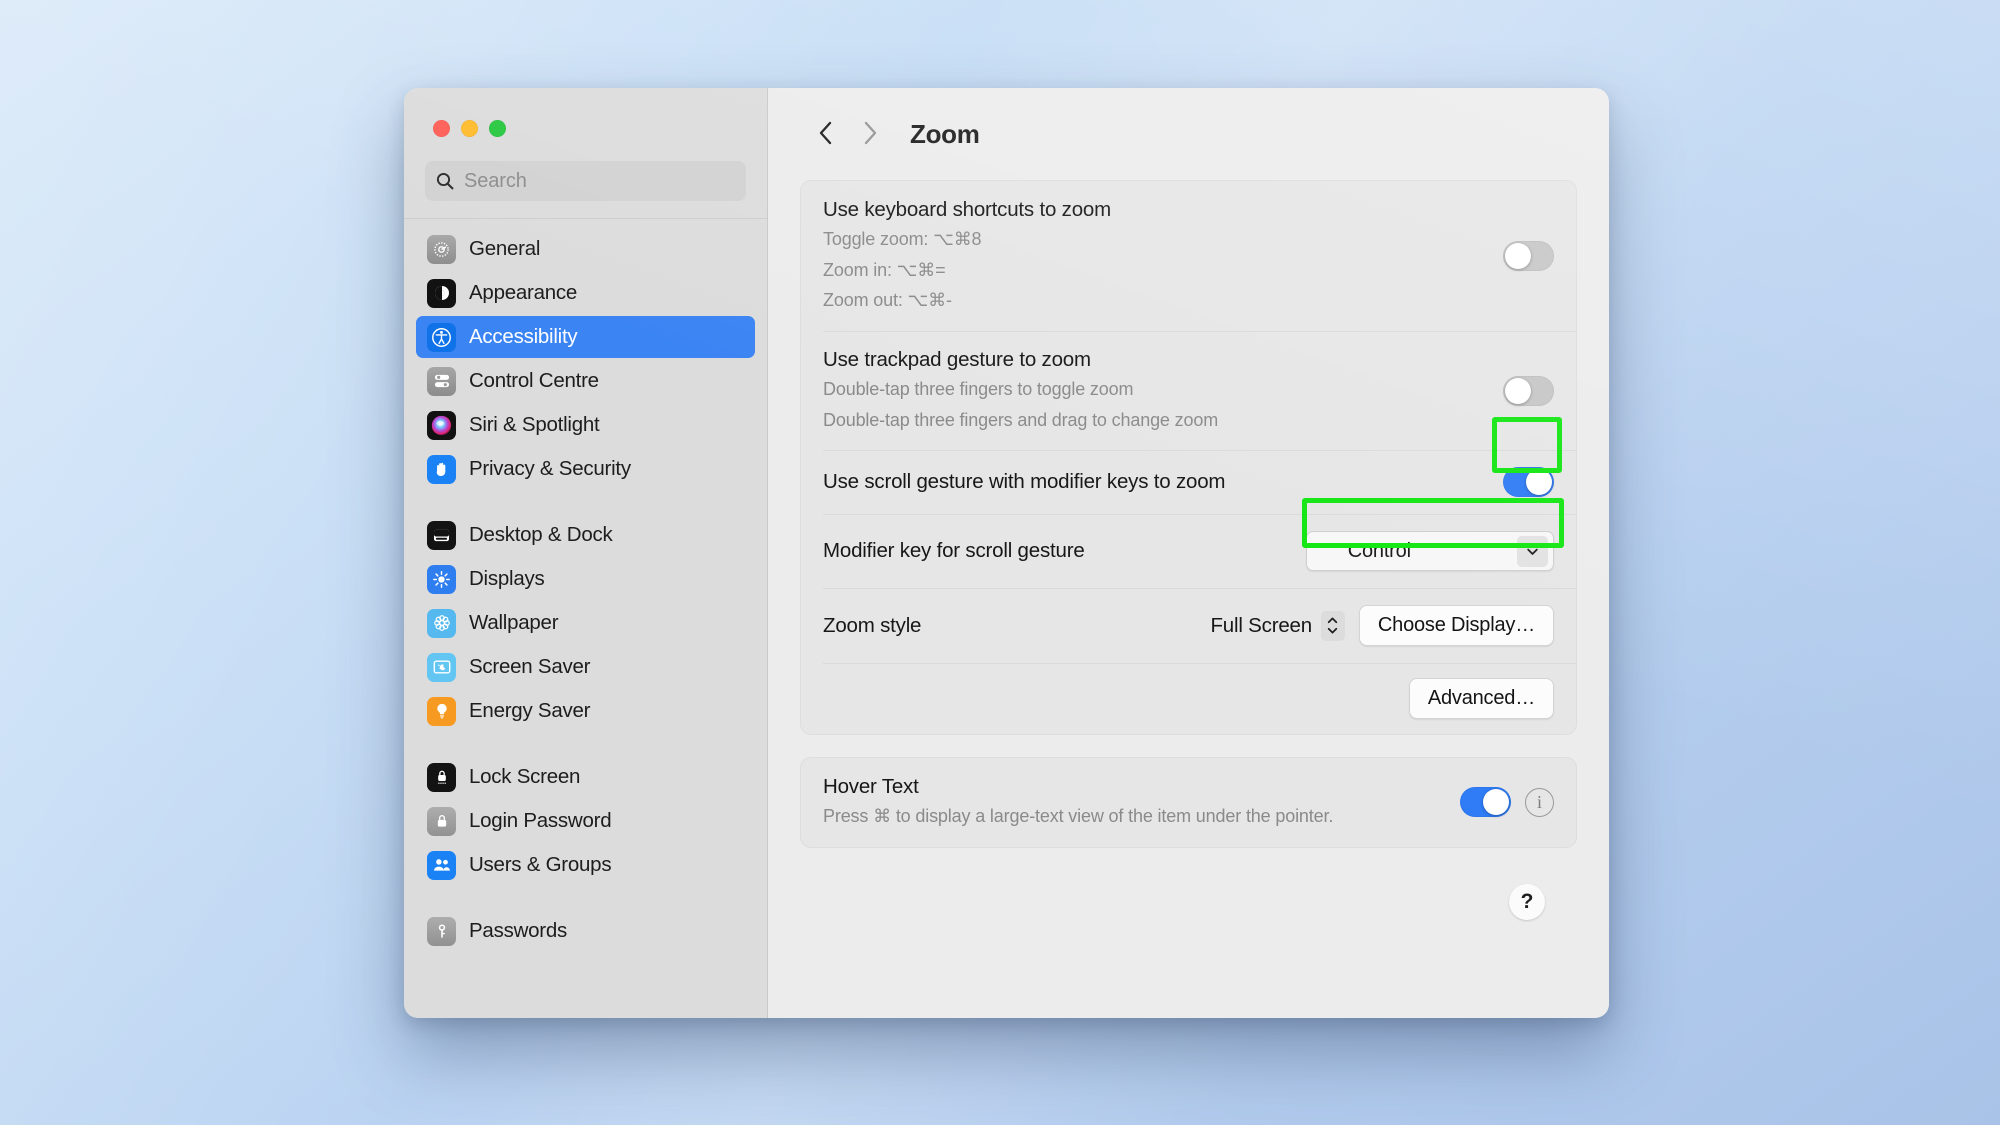 The image size is (2000, 1125). I want to click on toolbar: Zoom, so click(1188, 134).